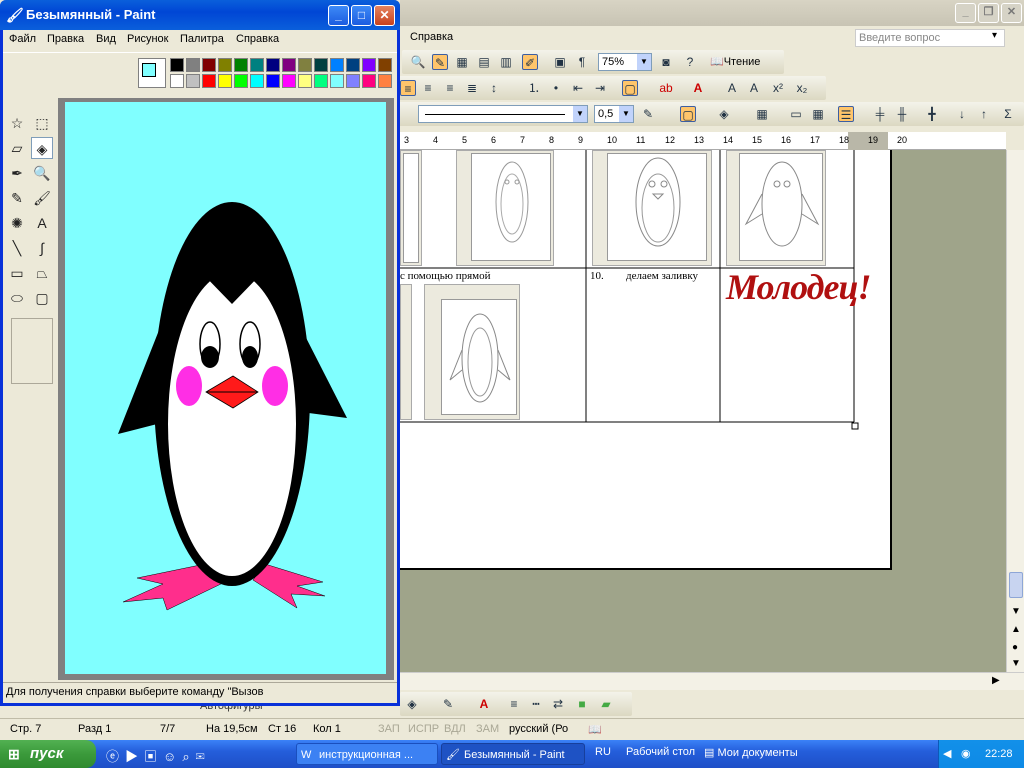 Image resolution: width=1024 pixels, height=768 pixels. What do you see at coordinates (462, 62) in the screenshot?
I see `table-icon: ▦` at bounding box center [462, 62].